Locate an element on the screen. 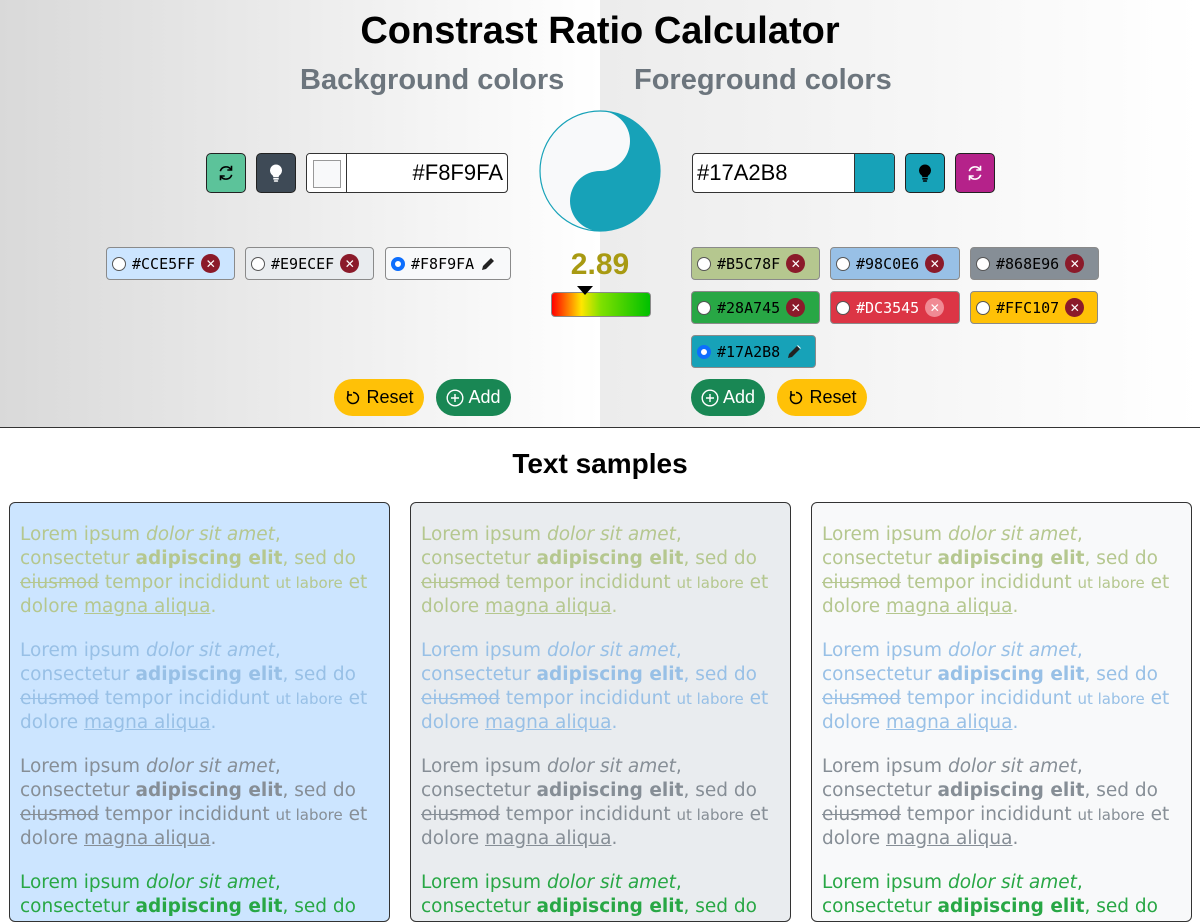  bg-color-chip: #E9ECEF ✕ is located at coordinates (309, 263).